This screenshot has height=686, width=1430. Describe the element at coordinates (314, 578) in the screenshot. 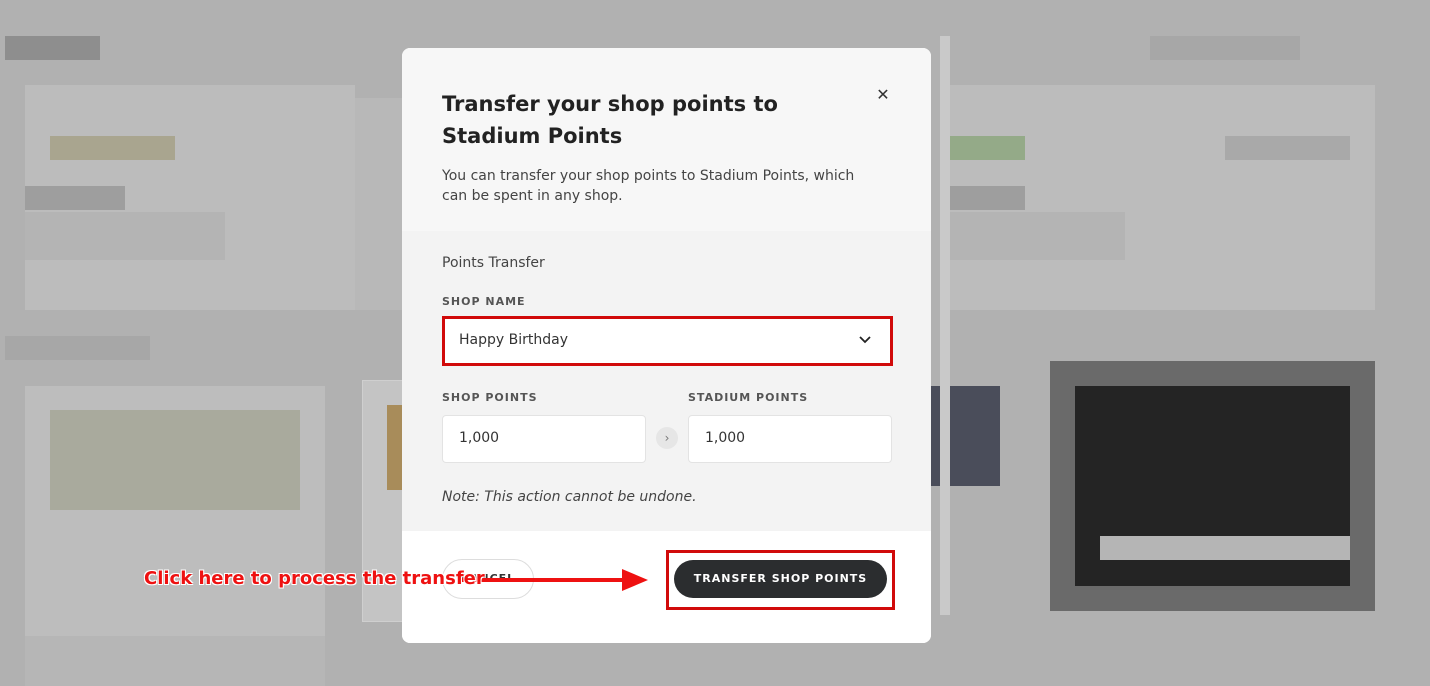

I see `annotation-text: Click here to process the transfer` at that location.